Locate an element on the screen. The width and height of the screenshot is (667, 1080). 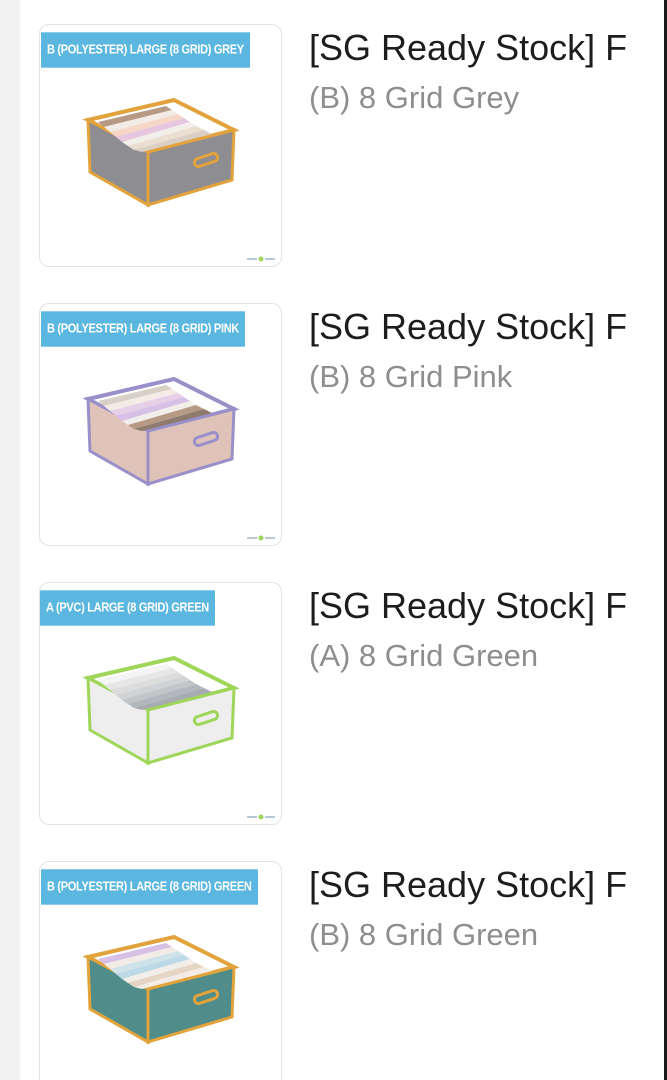
product-thumbnail: B (POLYESTER) LARGE (8 GRID) PINK is located at coordinates (160, 424).